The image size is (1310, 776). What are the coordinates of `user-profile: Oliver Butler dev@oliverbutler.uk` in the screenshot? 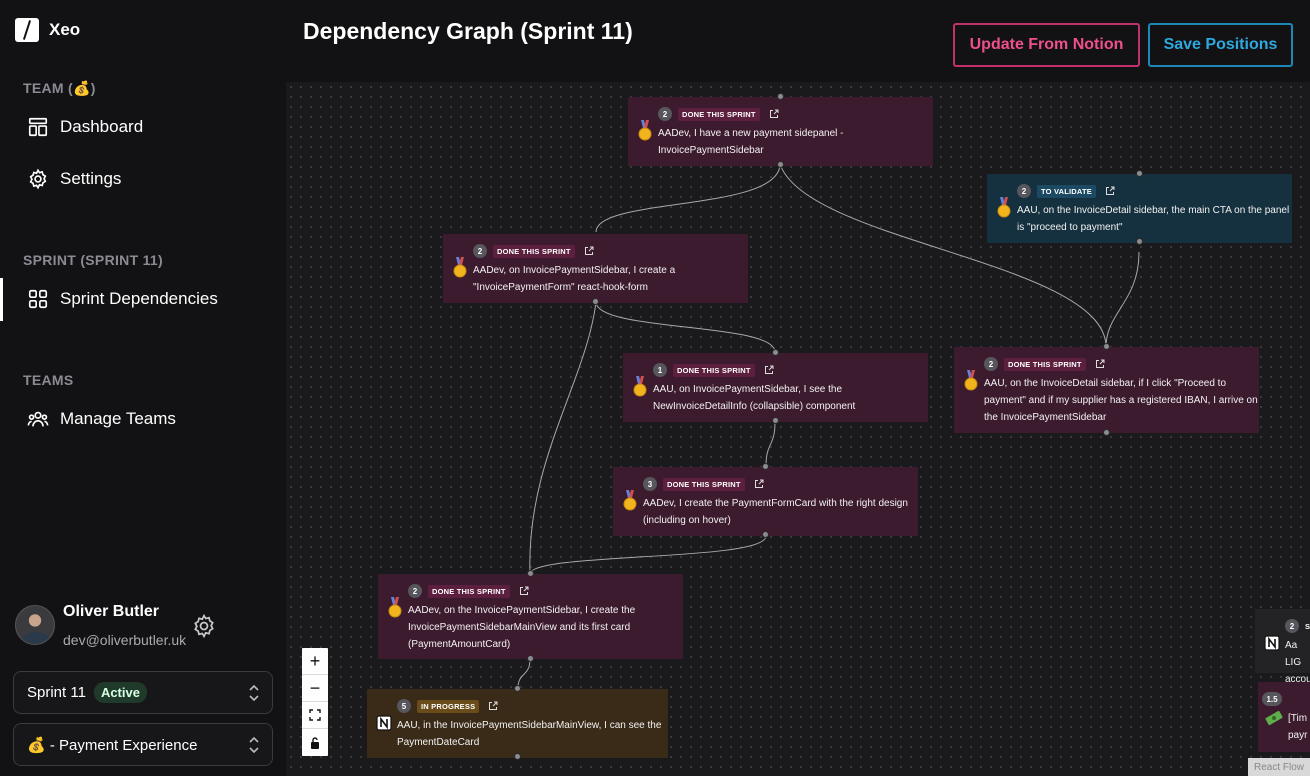 It's located at (145, 626).